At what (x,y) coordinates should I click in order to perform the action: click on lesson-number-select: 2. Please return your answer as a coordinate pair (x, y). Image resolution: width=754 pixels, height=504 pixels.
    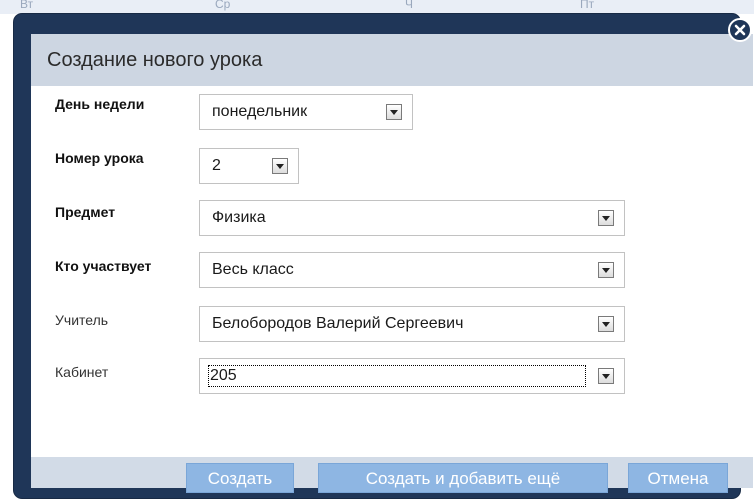
    Looking at the image, I should click on (249, 166).